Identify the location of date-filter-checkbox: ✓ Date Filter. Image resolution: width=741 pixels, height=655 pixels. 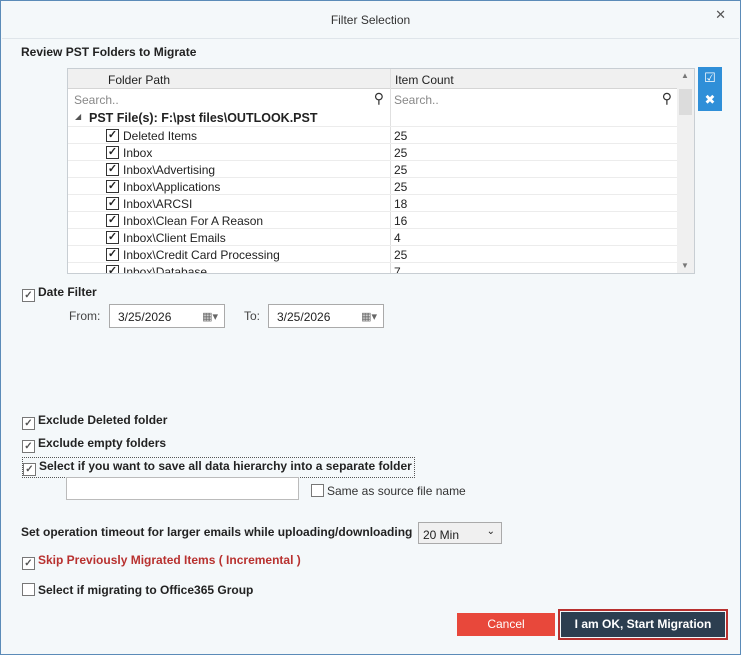
(59, 293).